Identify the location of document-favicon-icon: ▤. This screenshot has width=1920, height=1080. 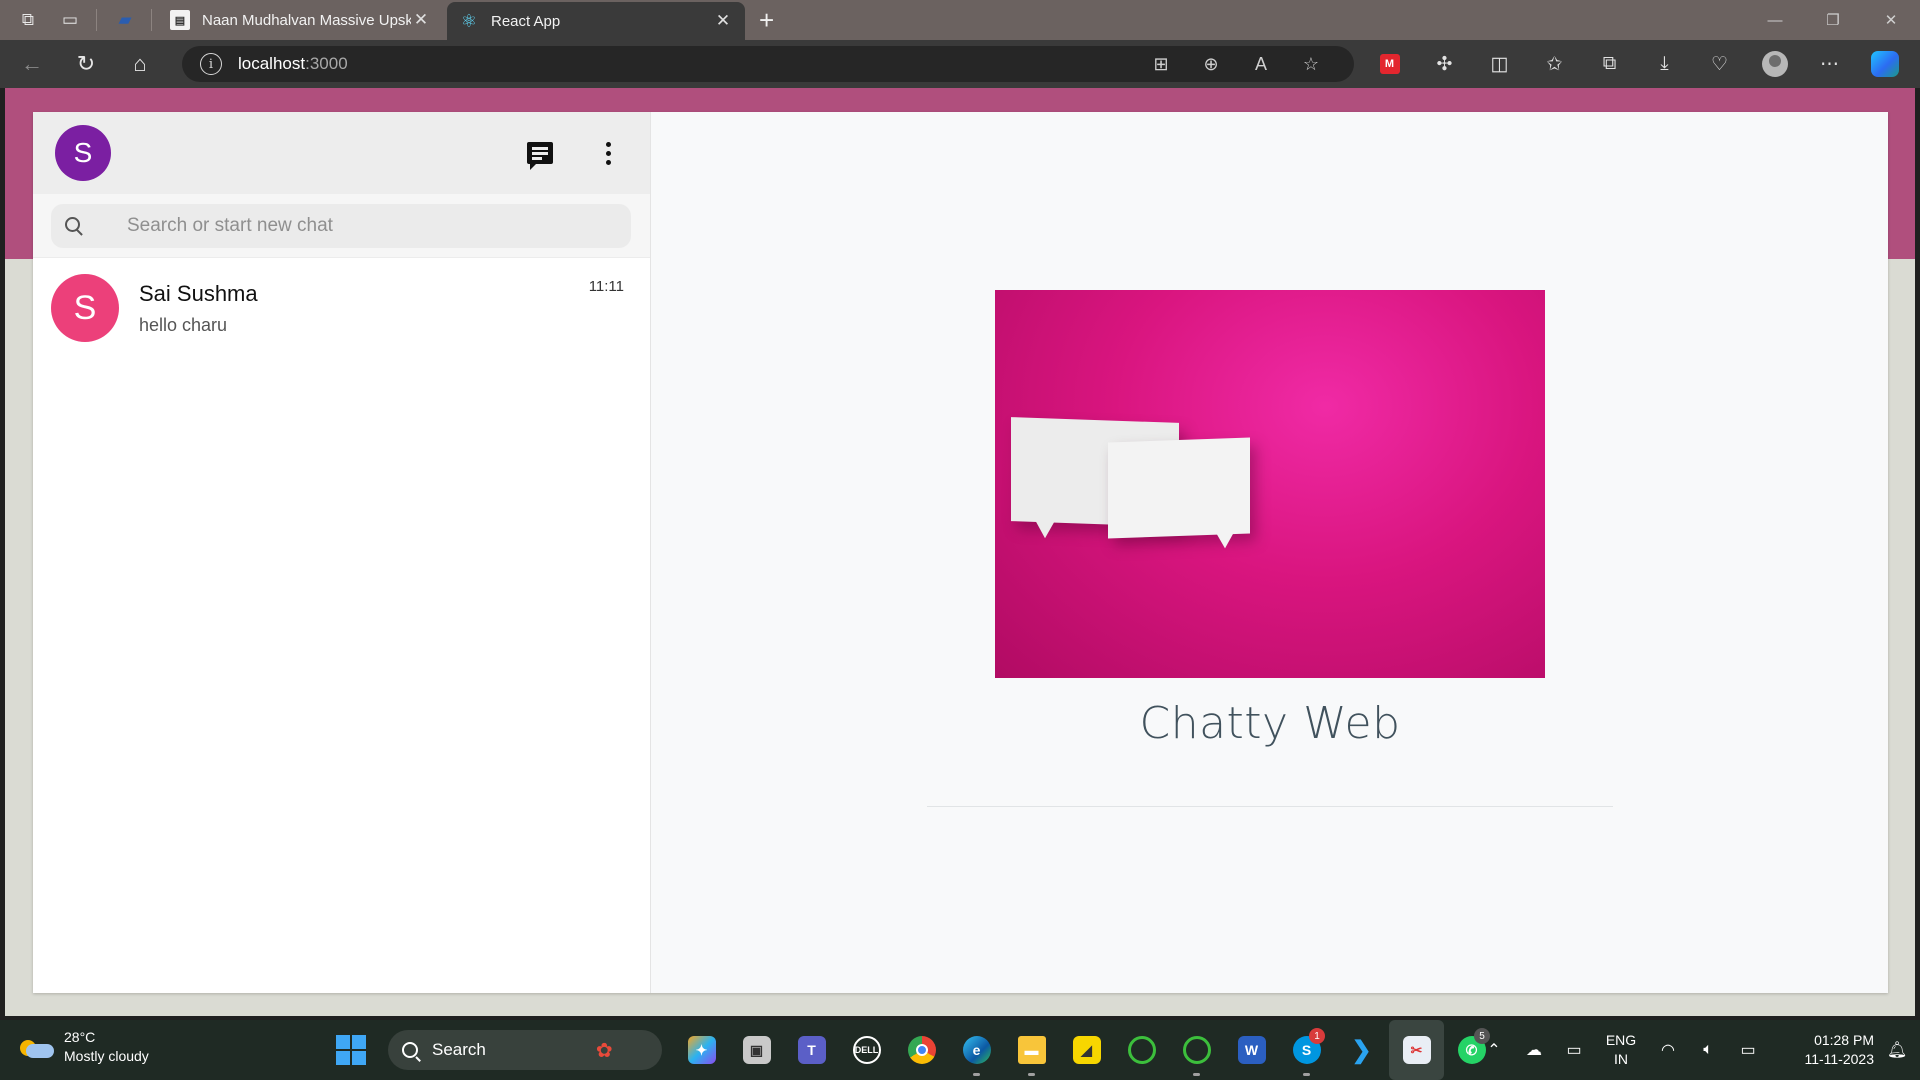
(180, 20).